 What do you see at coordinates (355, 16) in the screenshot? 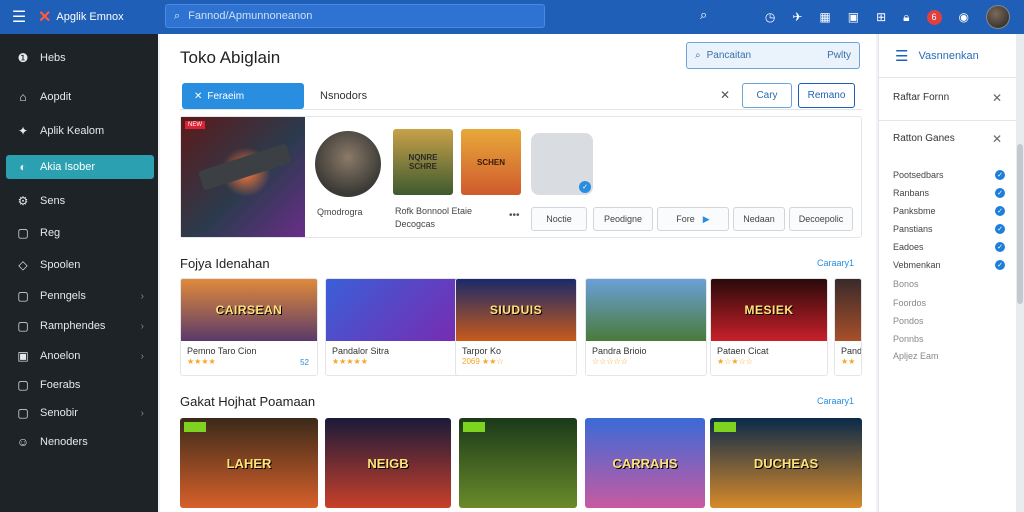
I see `global-search-input: ⌕ Fannod/Apmunnoneanon` at bounding box center [355, 16].